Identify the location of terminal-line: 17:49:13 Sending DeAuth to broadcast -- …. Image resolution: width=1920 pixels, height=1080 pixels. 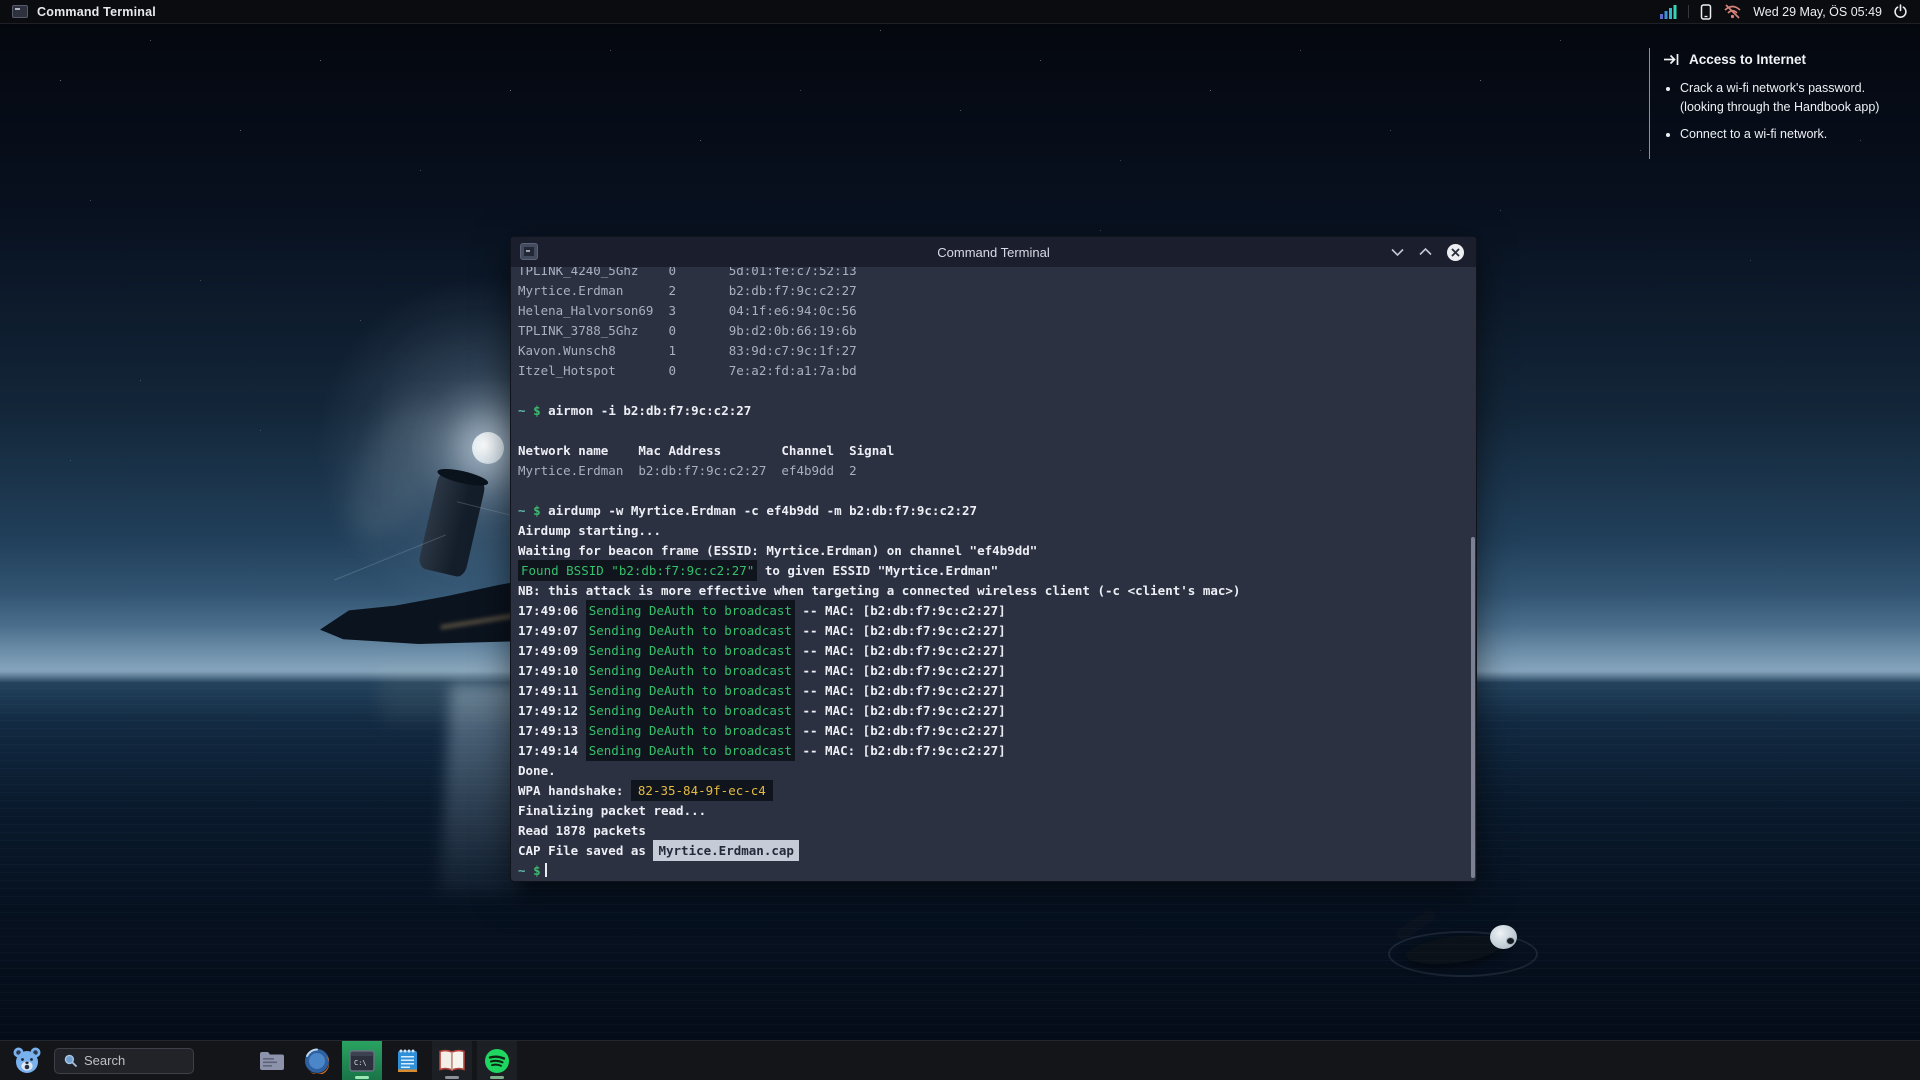
(997, 730).